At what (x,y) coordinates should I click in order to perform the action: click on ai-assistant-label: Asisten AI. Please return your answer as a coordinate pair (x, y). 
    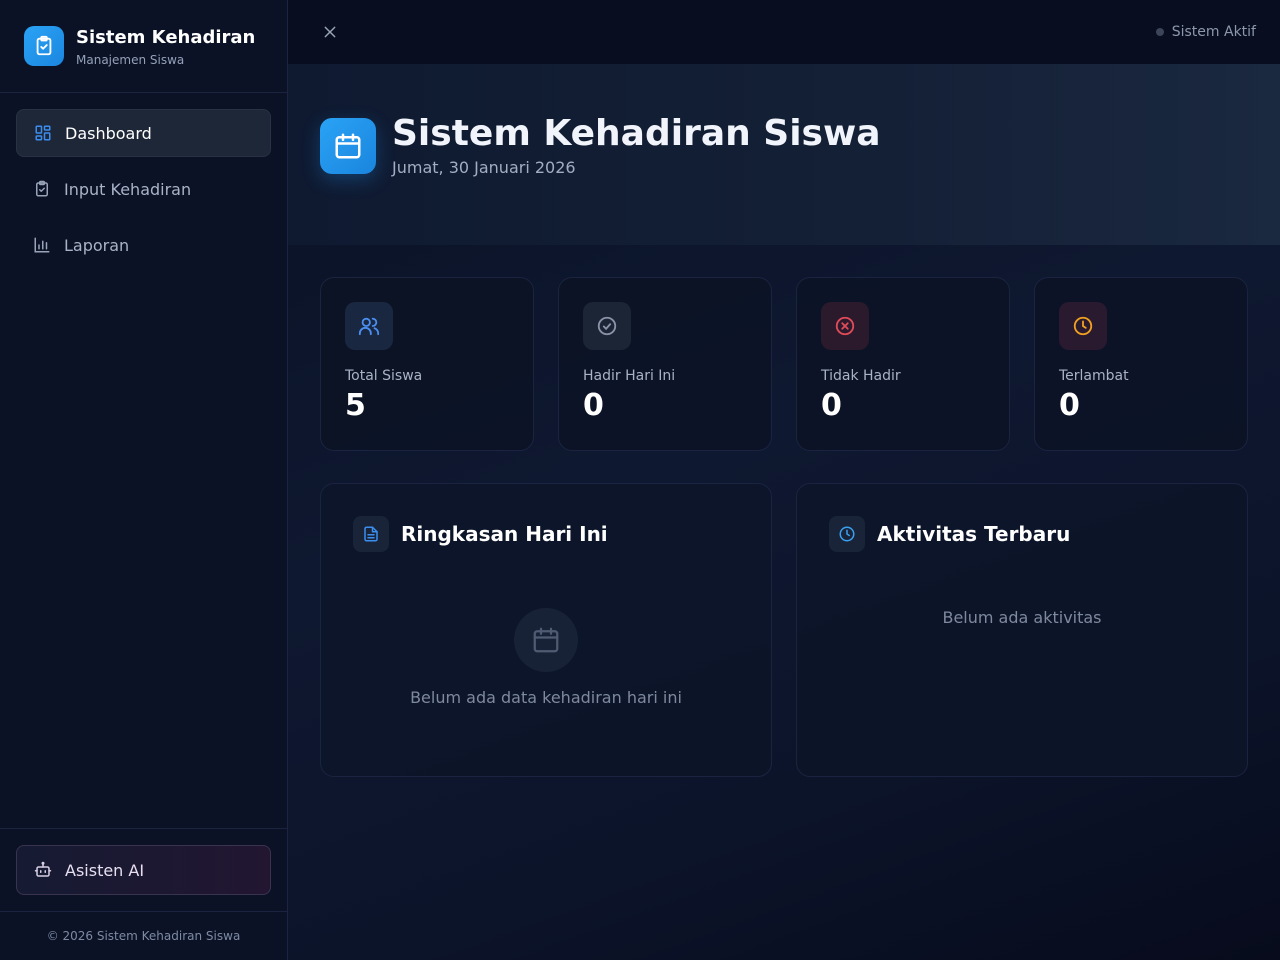
    Looking at the image, I should click on (105, 870).